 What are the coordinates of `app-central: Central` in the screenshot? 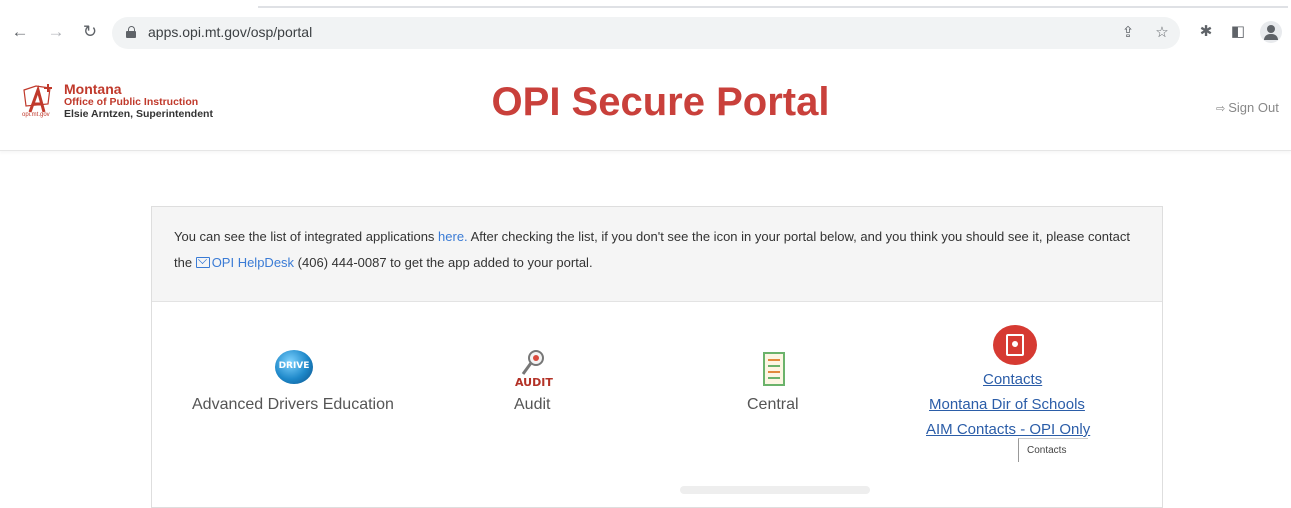 It's located at (773, 405).